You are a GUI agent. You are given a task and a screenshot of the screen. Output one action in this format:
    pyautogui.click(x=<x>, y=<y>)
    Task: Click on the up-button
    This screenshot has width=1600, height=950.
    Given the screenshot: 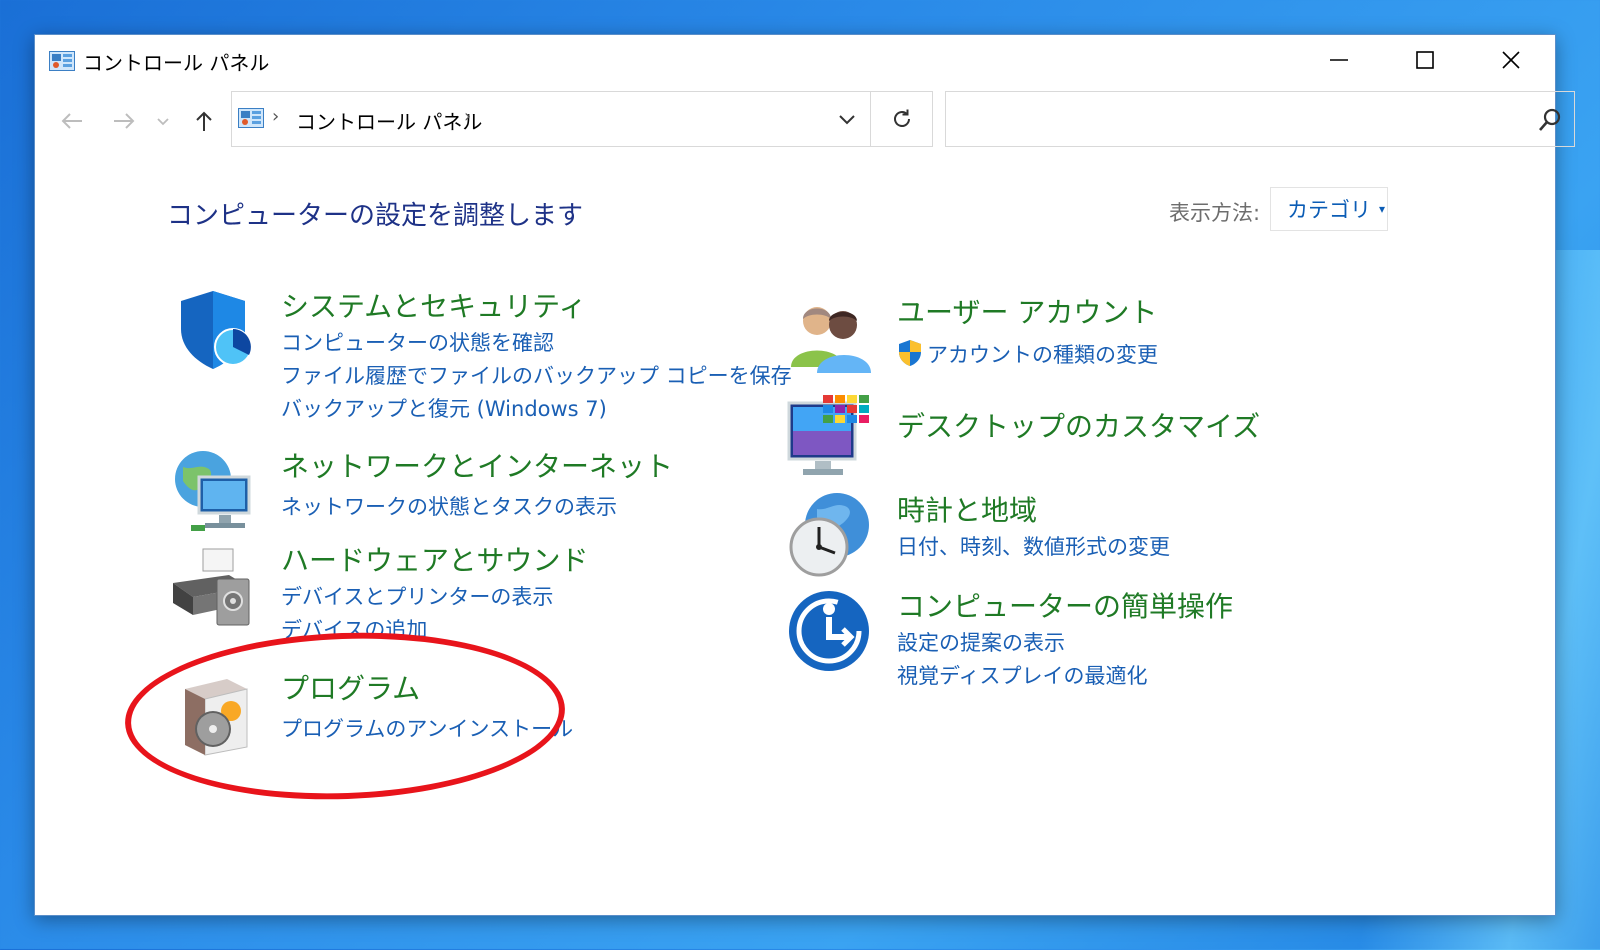 What is the action you would take?
    pyautogui.click(x=204, y=121)
    